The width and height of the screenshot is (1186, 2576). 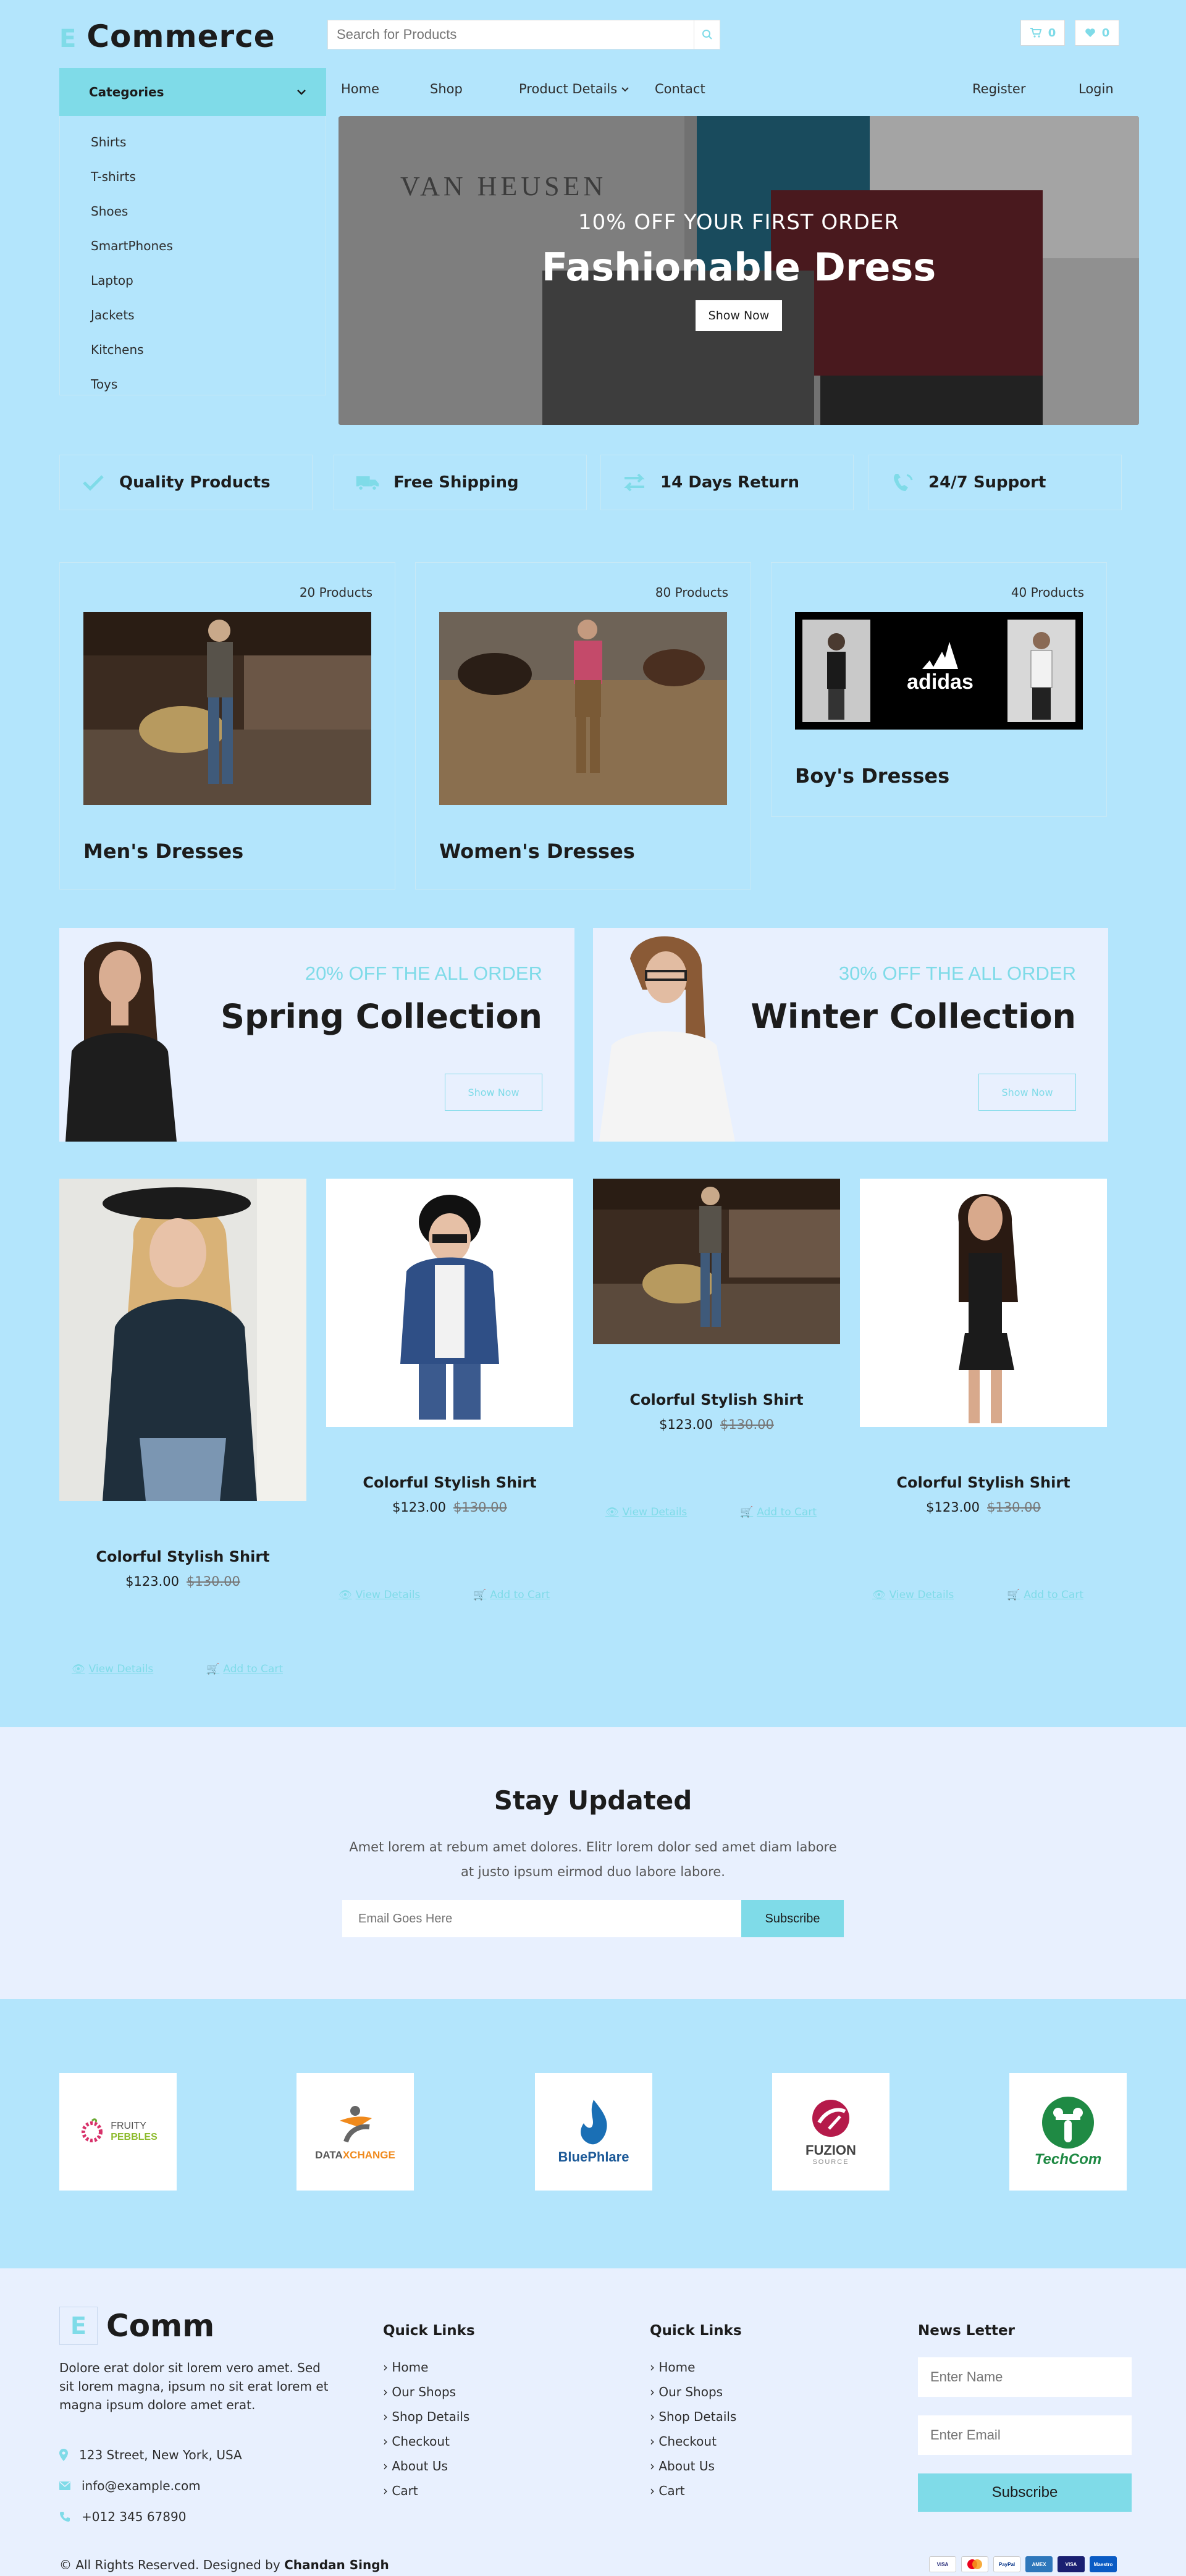 What do you see at coordinates (423, 973) in the screenshot?
I see `offer-tag: 20% OFF THE ALL ORDER` at bounding box center [423, 973].